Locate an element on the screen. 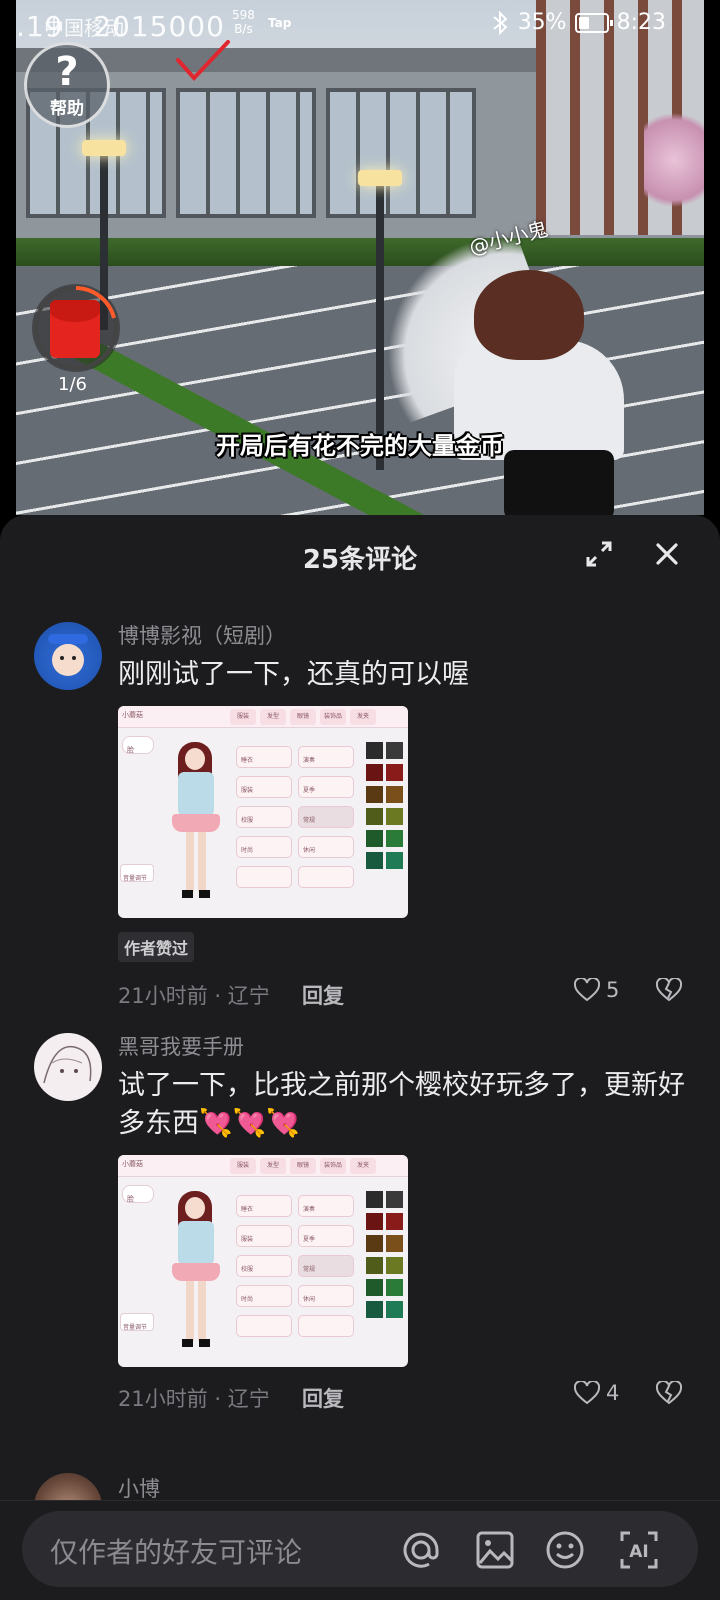 The height and width of the screenshot is (1600, 720). comment-text: 试了一下，比我之前那个樱校好玩多了，更新好多东西💘💘💘 is located at coordinates (401, 1104).